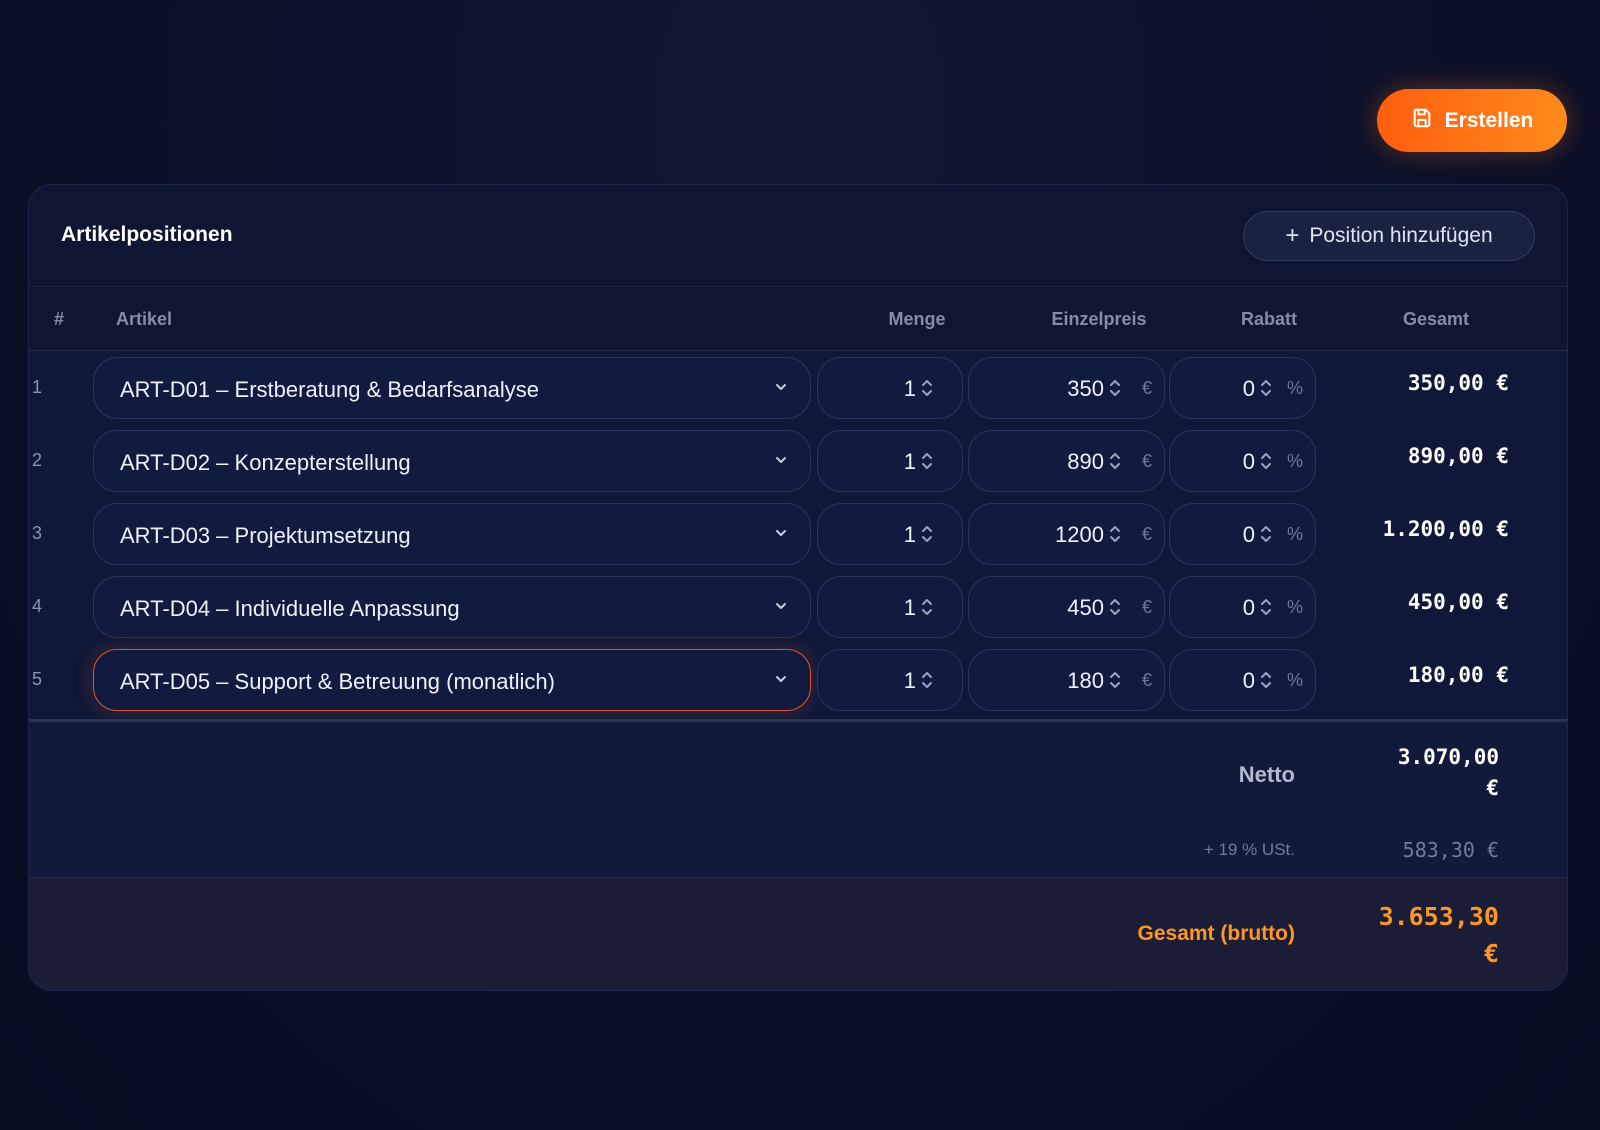 This screenshot has height=1130, width=1600. I want to click on unit-price-value: 450, so click(1085, 607).